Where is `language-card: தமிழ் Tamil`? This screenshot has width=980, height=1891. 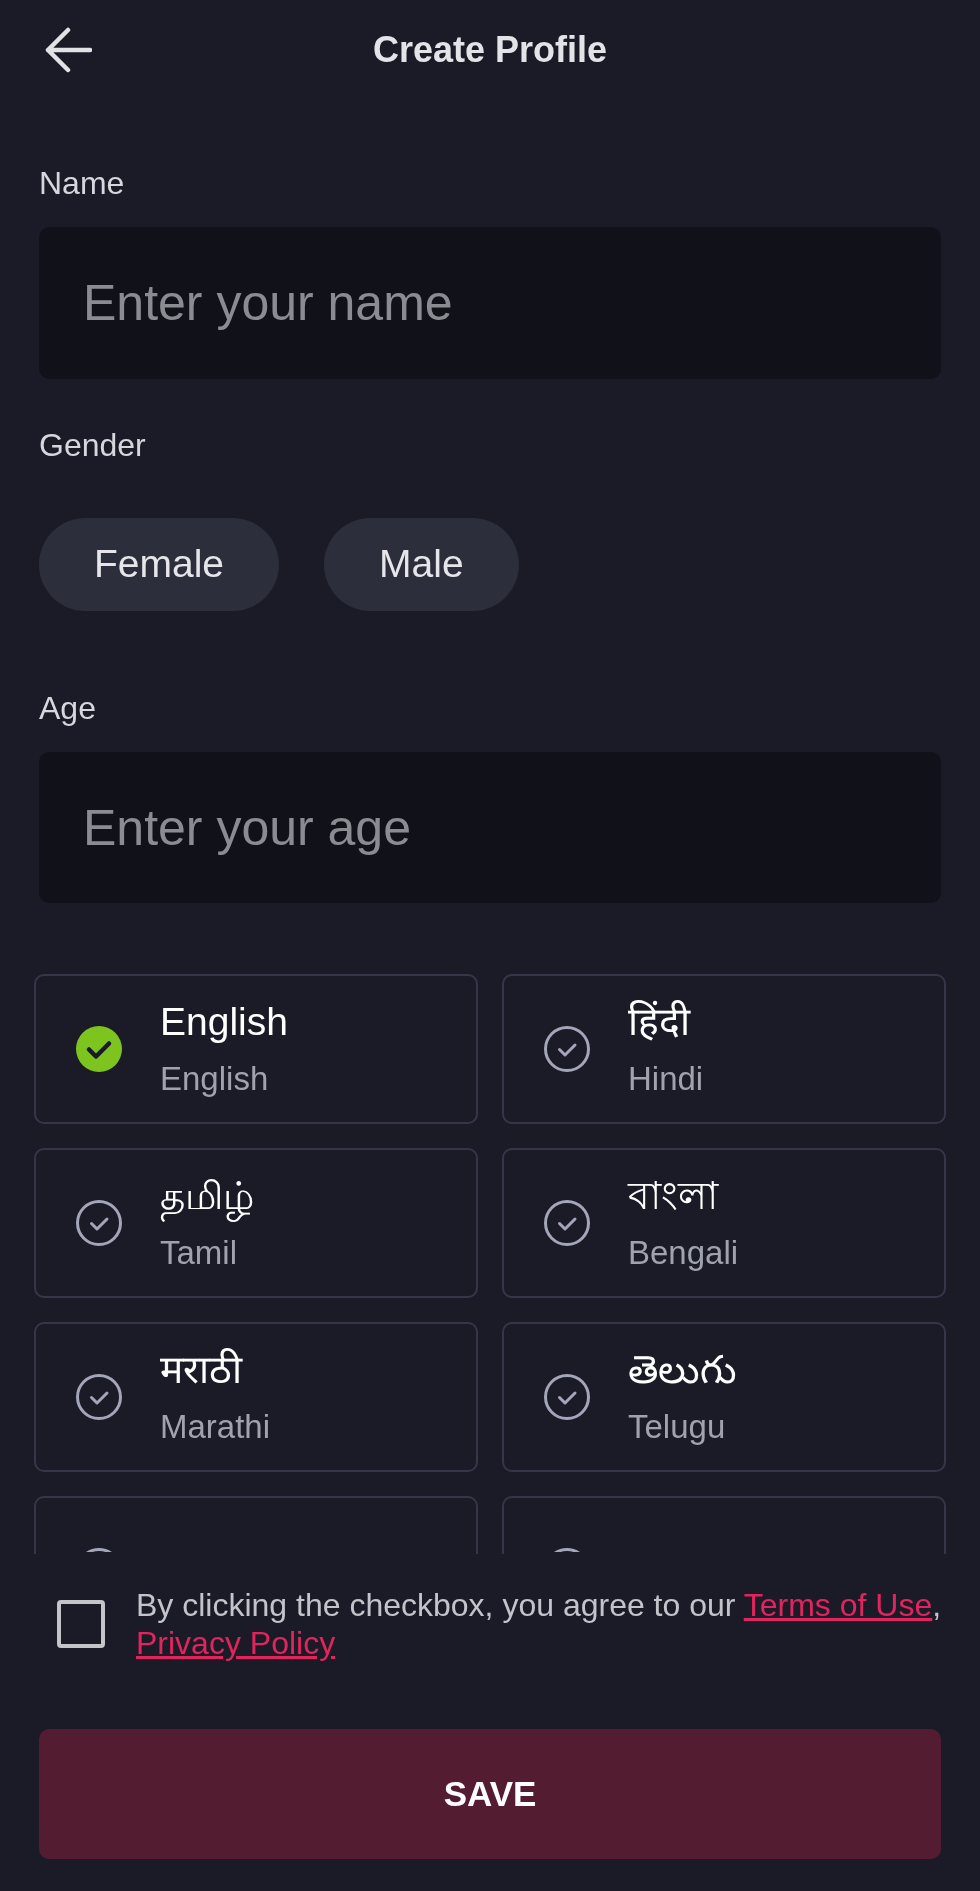
language-card: தமிழ் Tamil is located at coordinates (256, 1223).